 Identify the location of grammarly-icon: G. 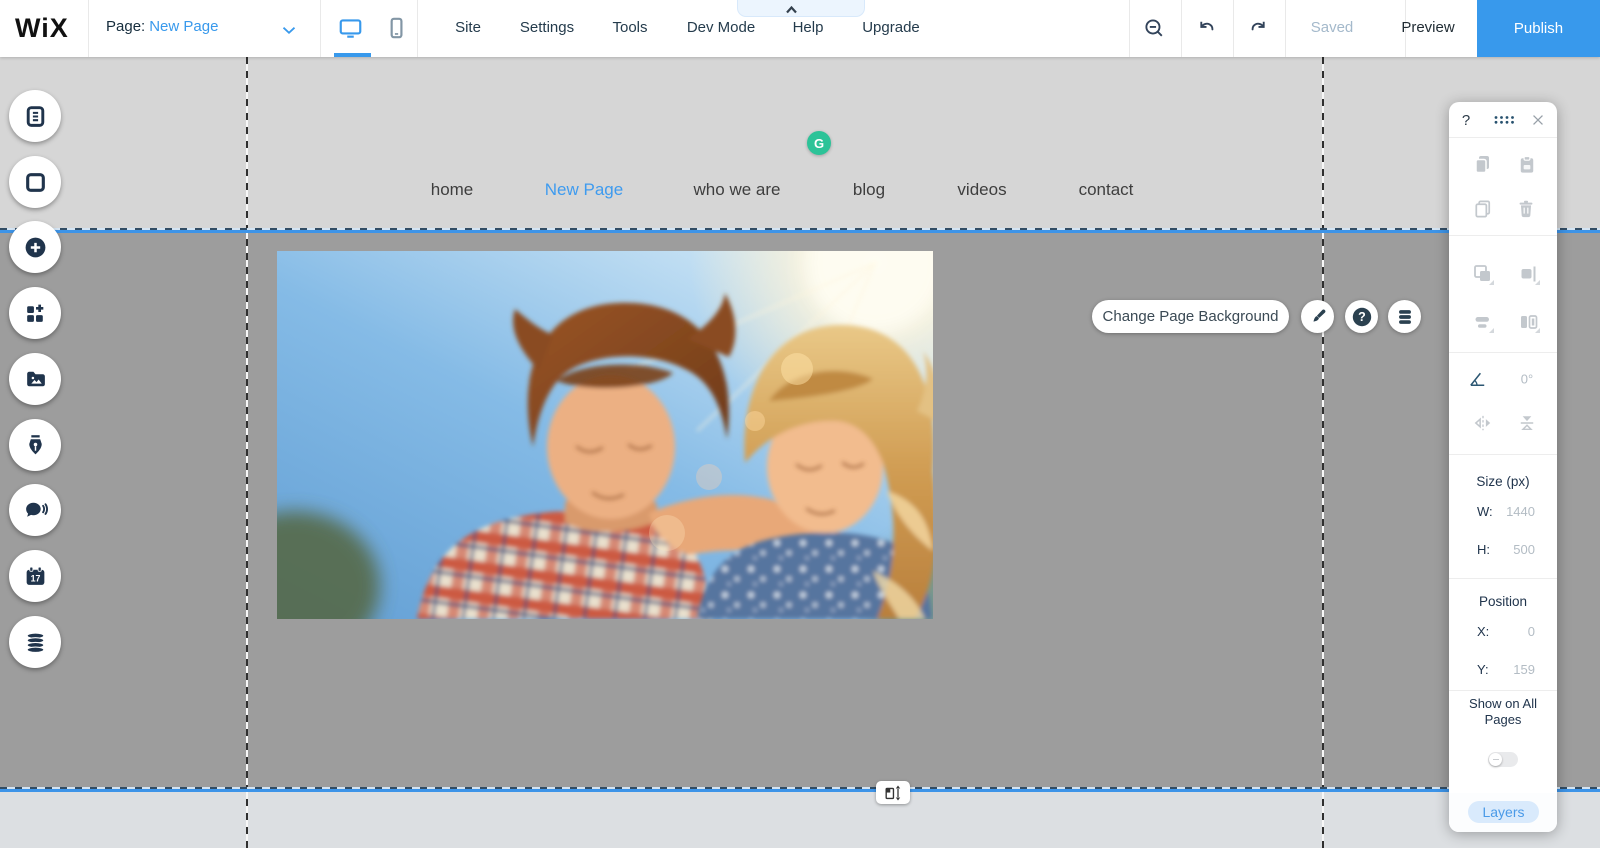
(819, 143).